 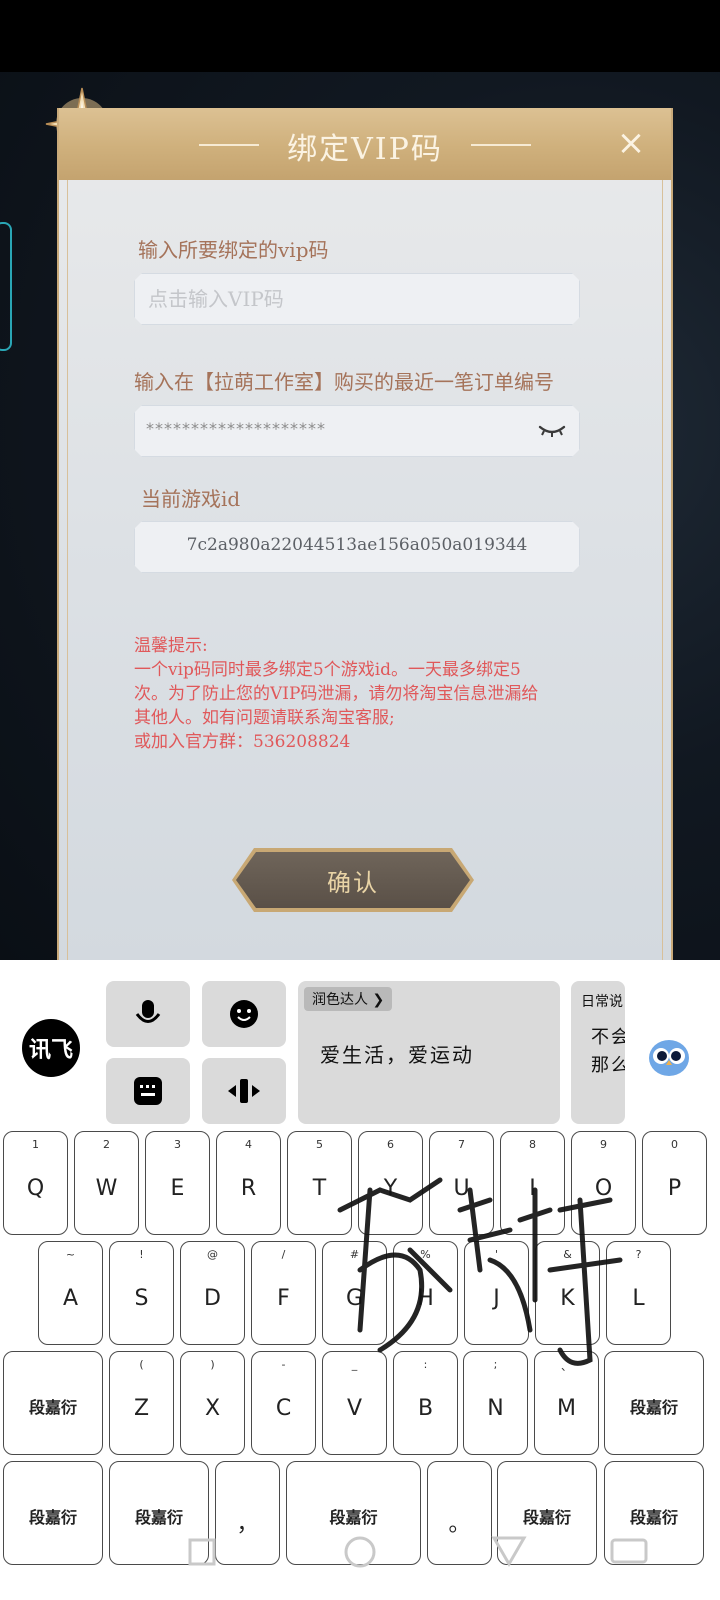 I want to click on notice-line: 其他人。如有问题请联系淘宝客服;, so click(x=264, y=718).